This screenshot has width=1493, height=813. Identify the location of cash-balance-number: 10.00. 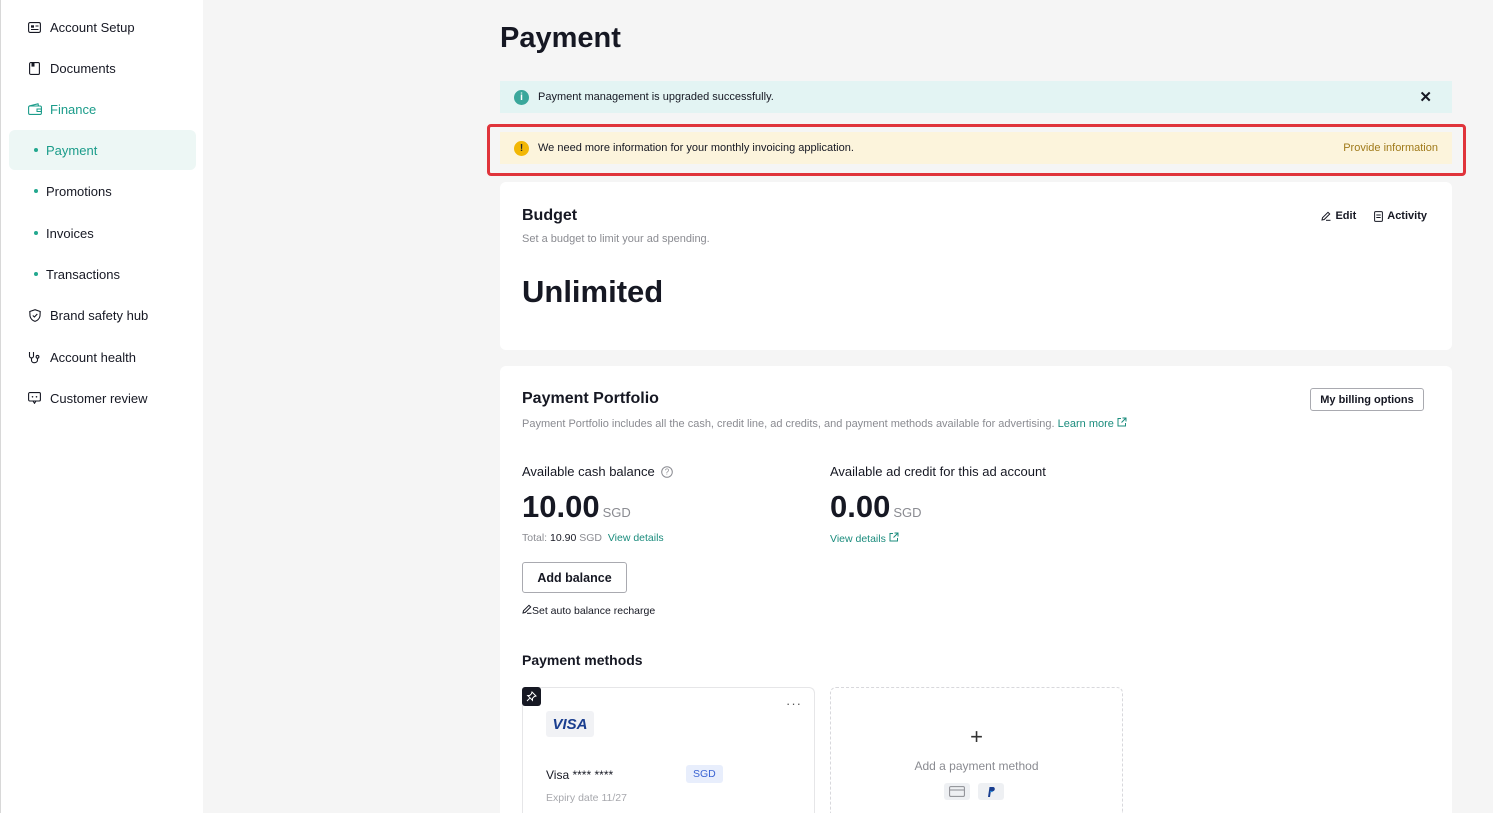
(561, 506).